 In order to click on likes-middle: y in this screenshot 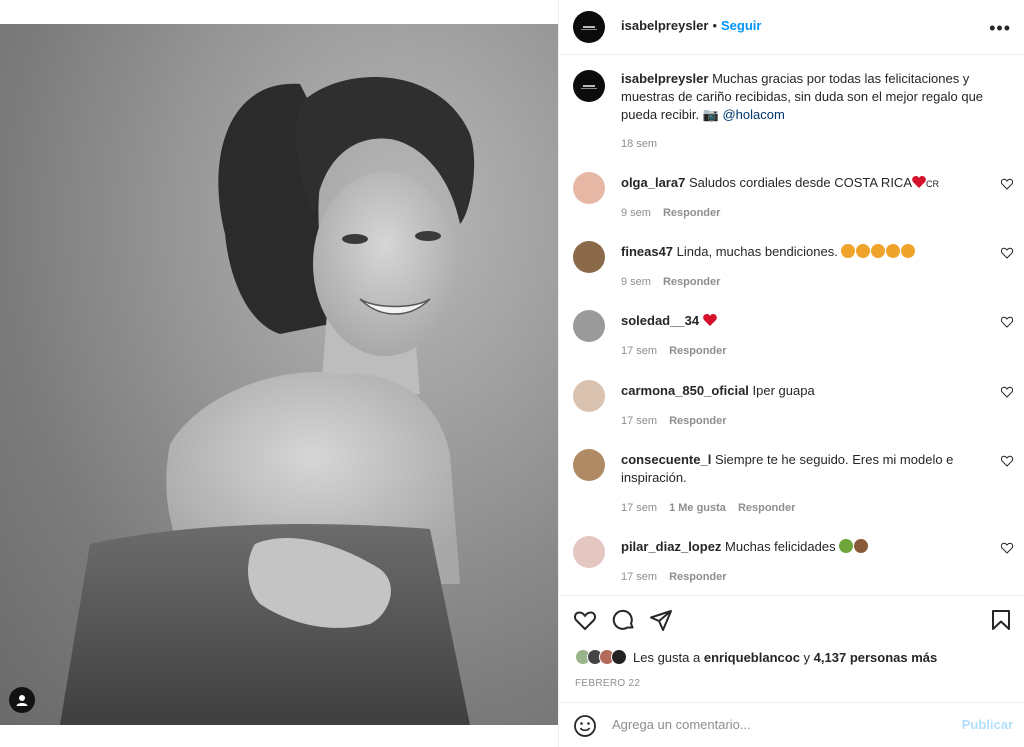, I will do `click(807, 657)`.